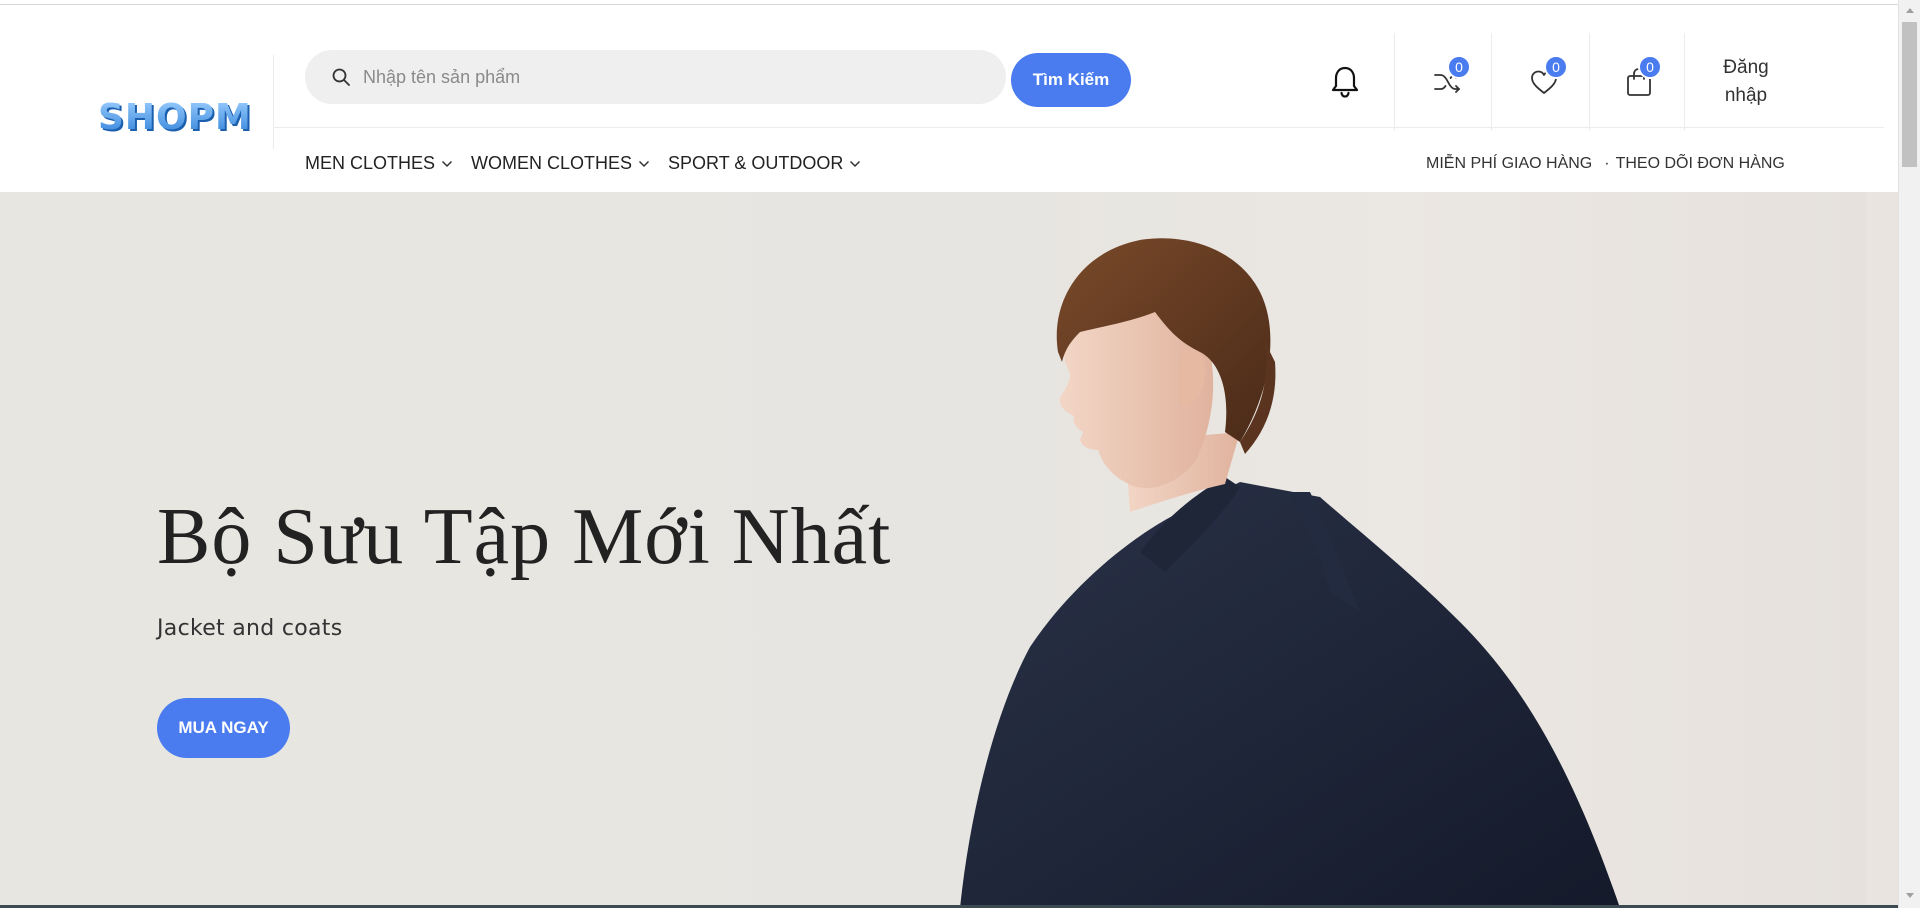 Image resolution: width=1920 pixels, height=908 pixels. I want to click on nav-item-label: SPORT & OUTDOOR, so click(756, 163).